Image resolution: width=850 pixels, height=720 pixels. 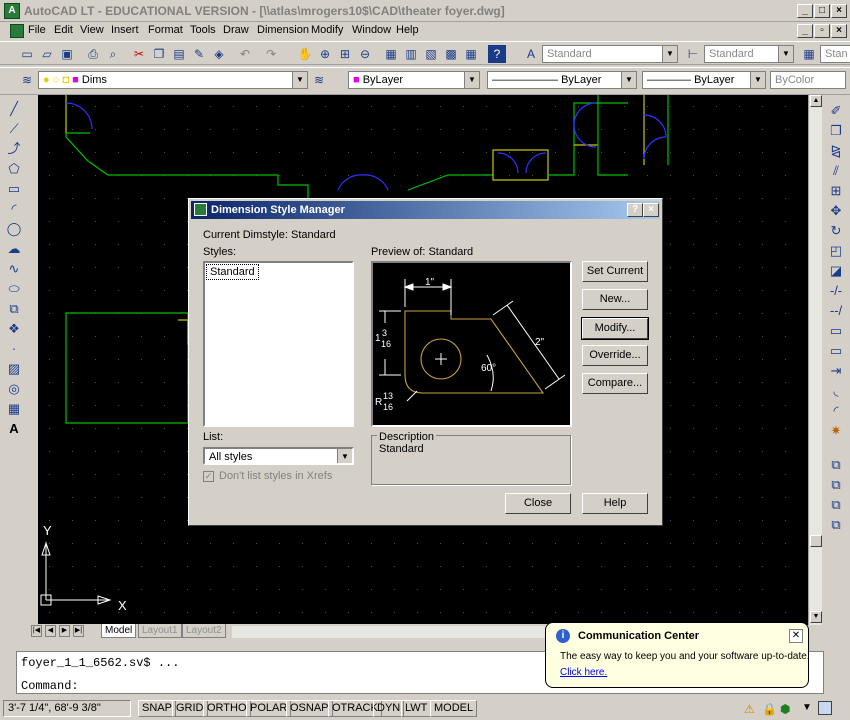 I want to click on scroll-down-icon: ▼, so click(x=816, y=617).